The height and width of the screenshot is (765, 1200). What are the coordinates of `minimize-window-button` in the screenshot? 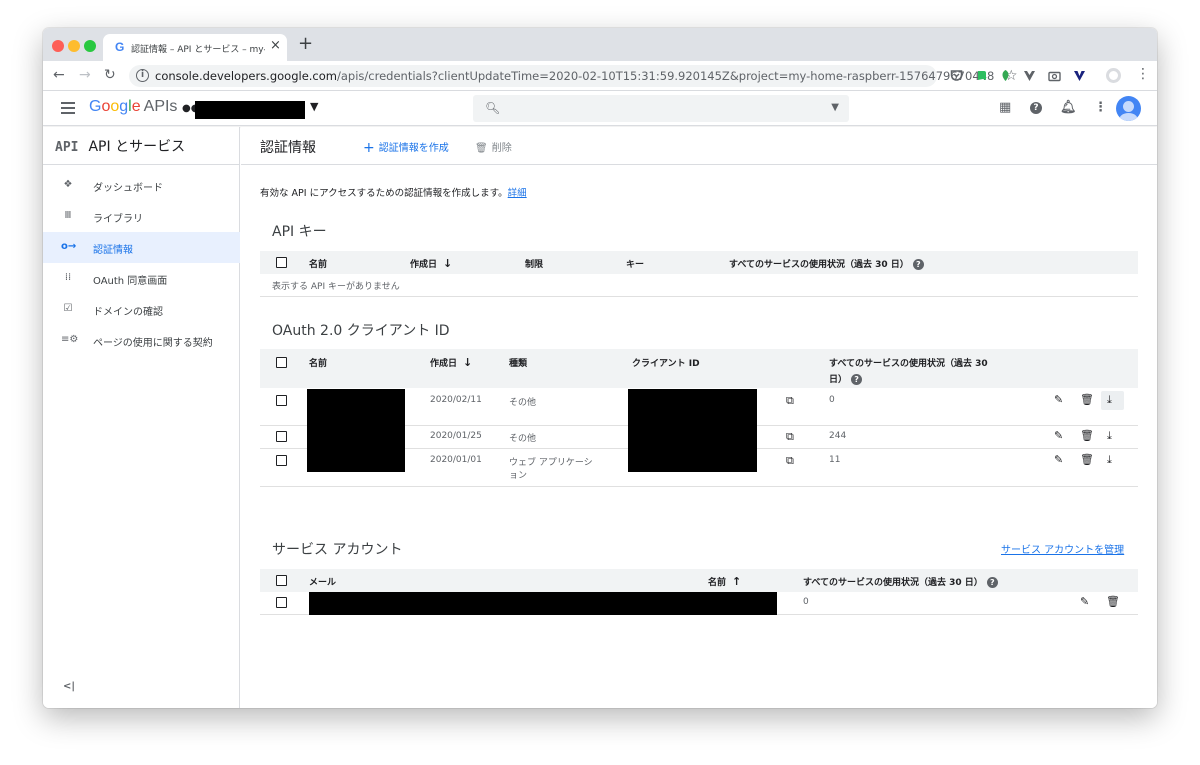 It's located at (74, 46).